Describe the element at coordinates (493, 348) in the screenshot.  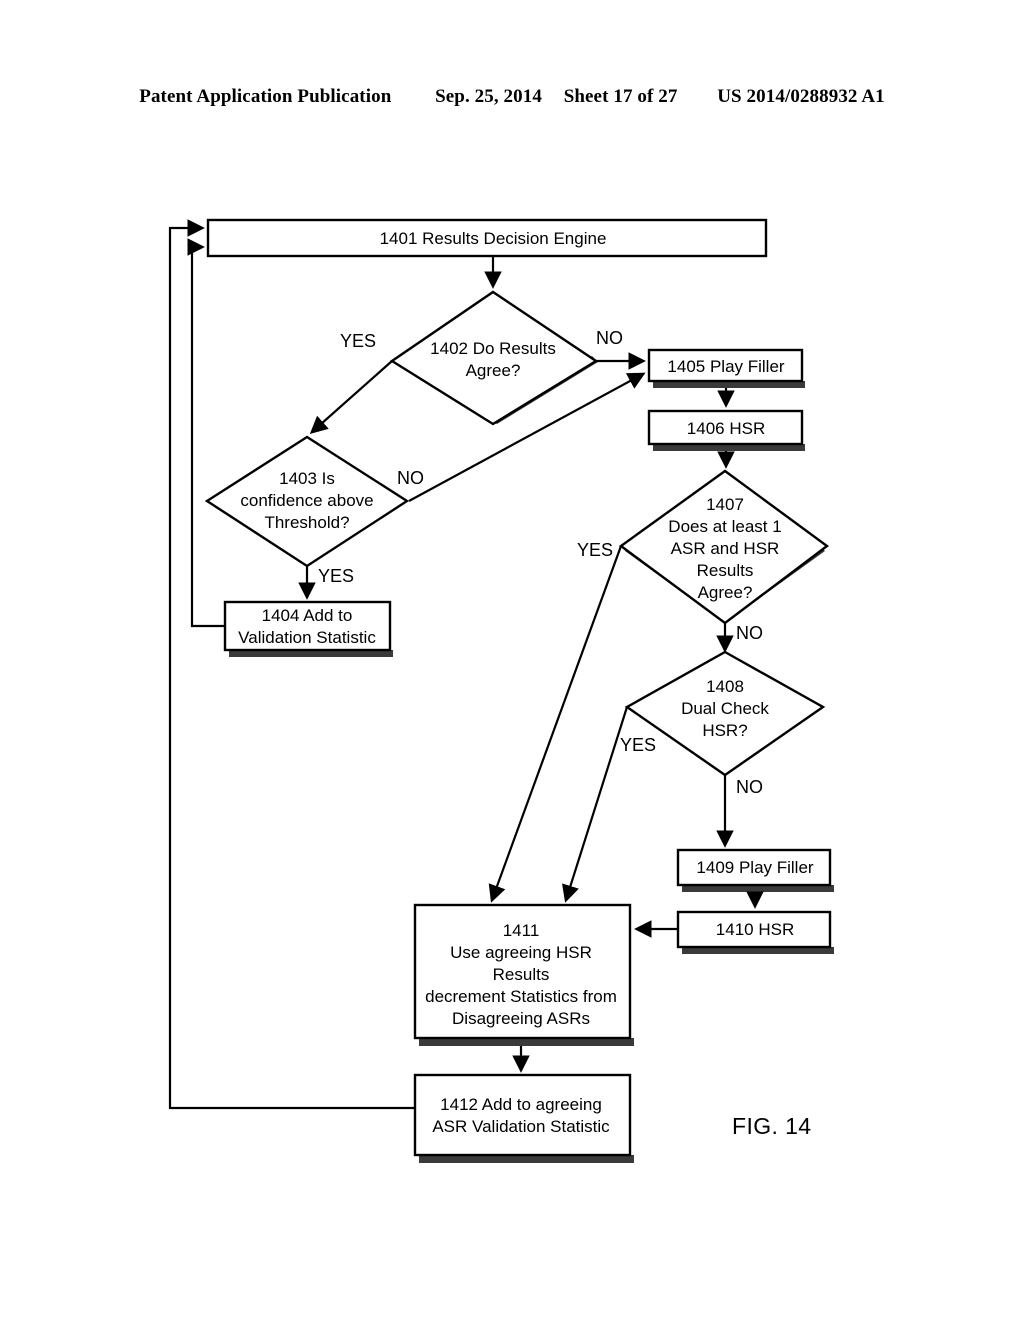
I see `node-1402-label-line1: 1402 Do Results` at that location.